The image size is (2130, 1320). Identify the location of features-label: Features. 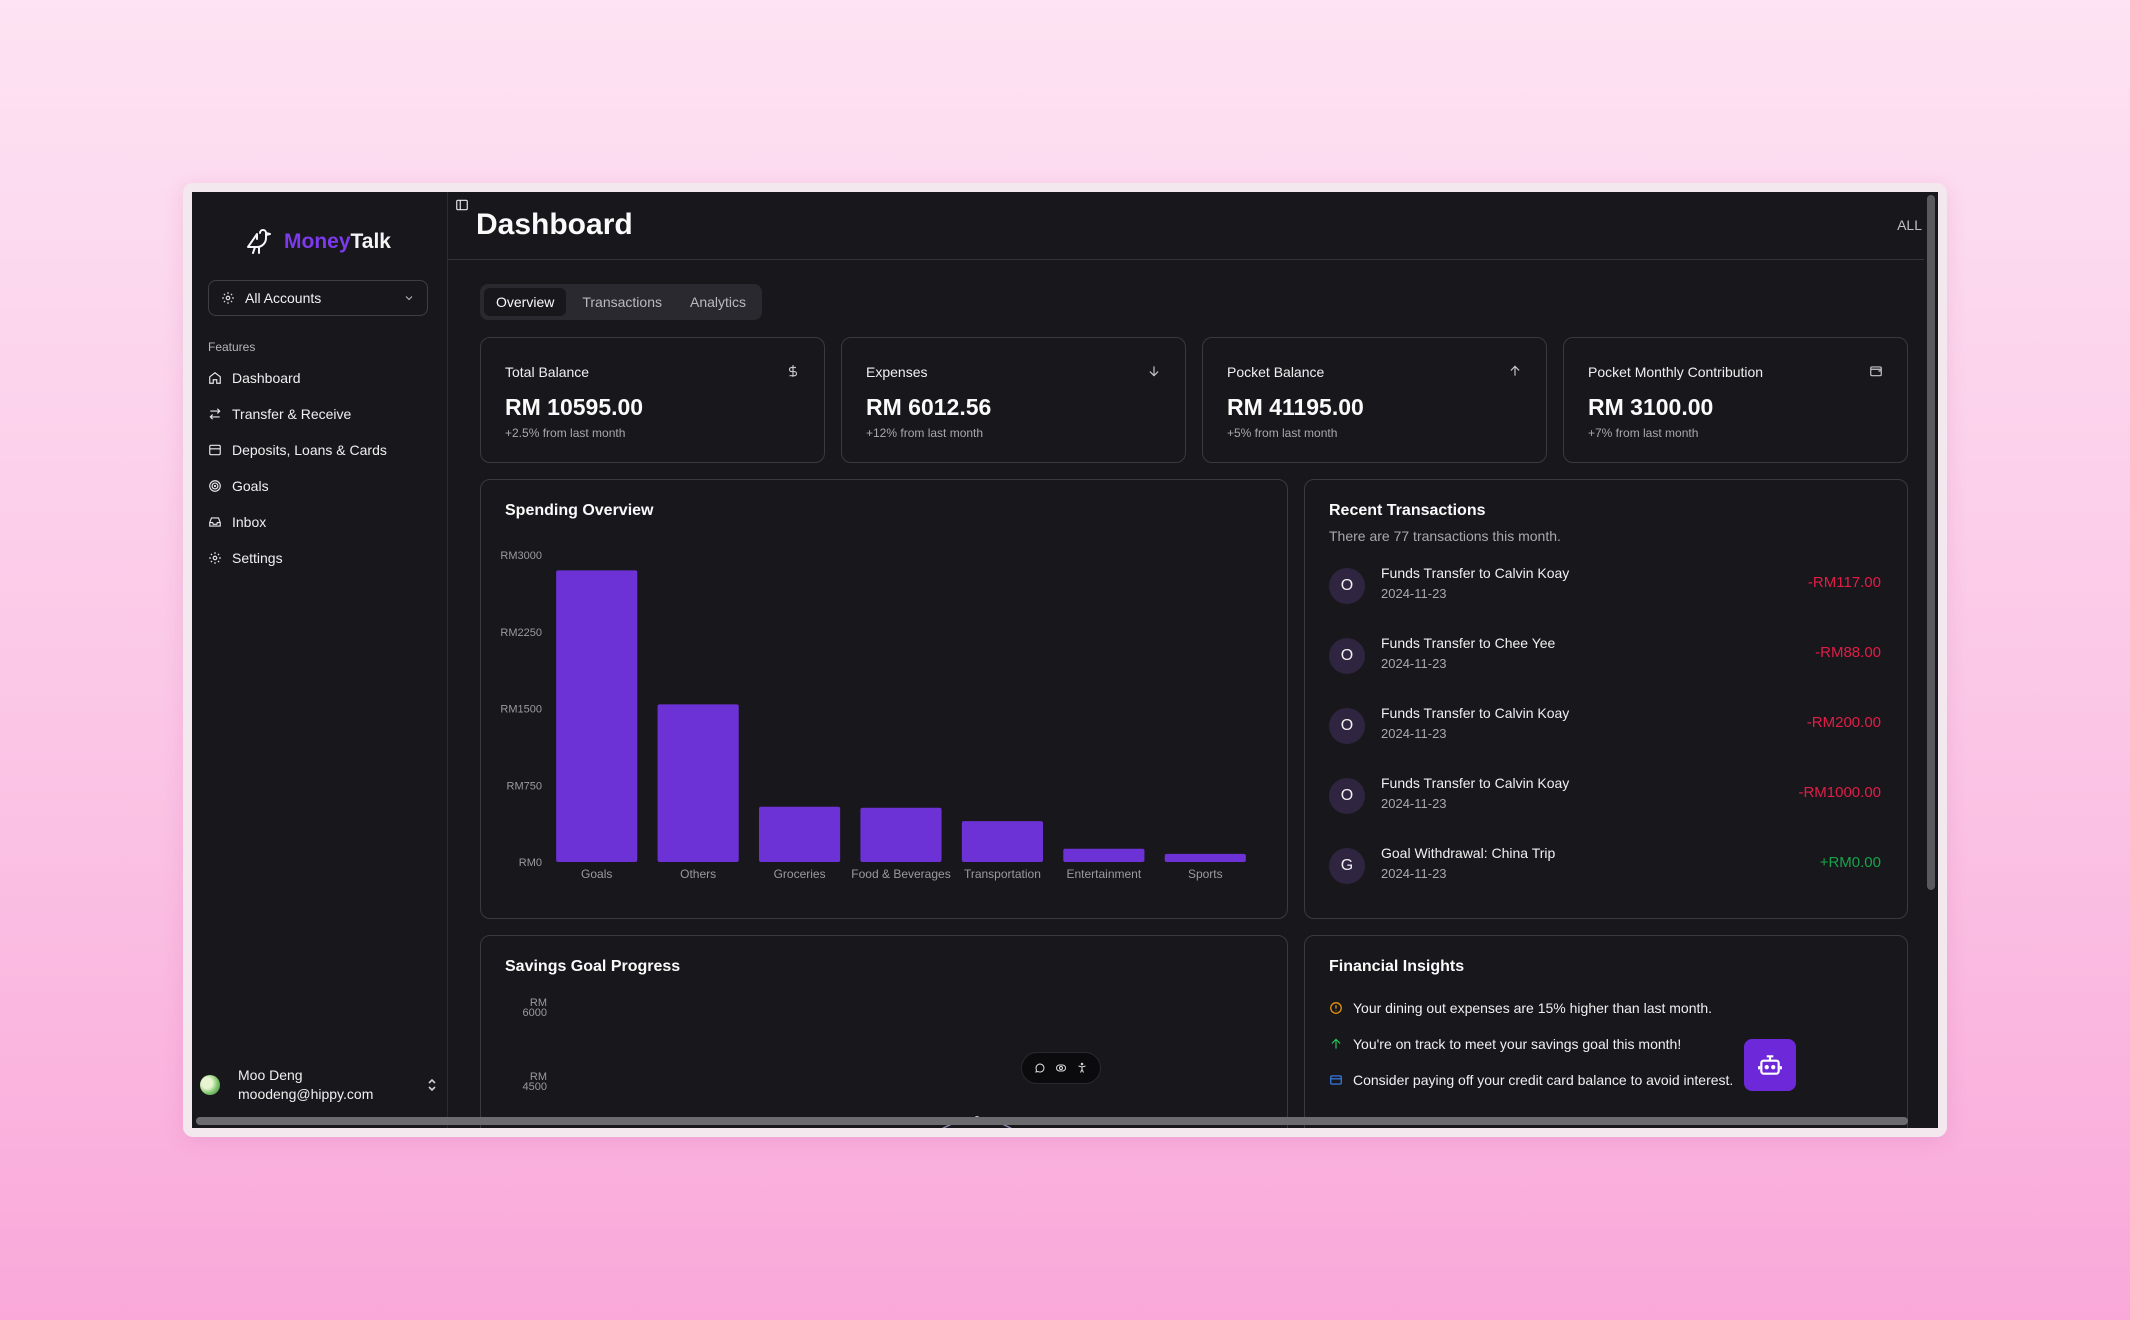
(232, 347).